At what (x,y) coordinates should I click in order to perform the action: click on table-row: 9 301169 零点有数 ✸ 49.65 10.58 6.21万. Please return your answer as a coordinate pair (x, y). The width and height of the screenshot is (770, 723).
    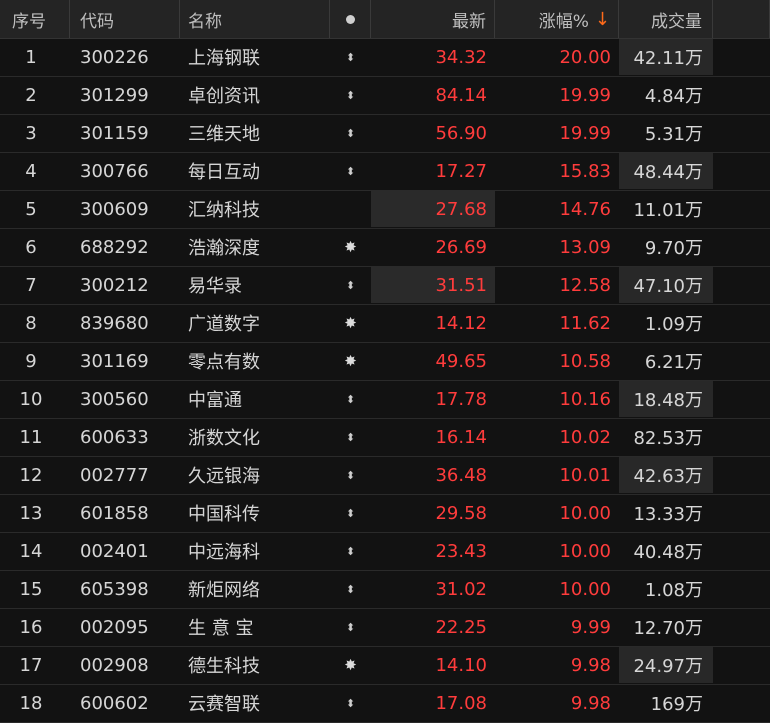
    Looking at the image, I should click on (385, 362).